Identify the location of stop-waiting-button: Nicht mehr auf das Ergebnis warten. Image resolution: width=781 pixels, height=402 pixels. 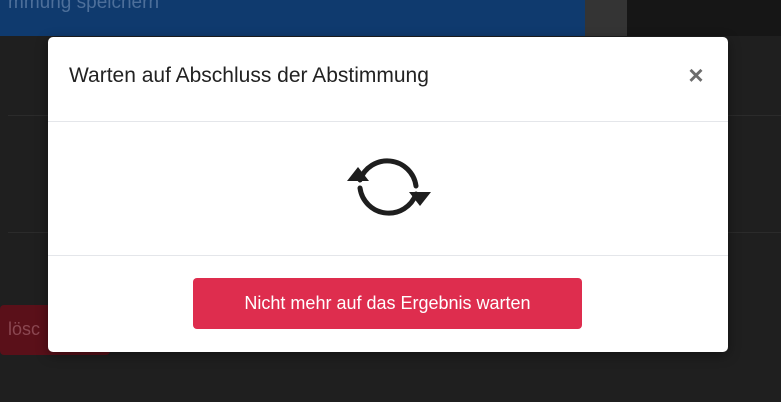
(387, 303).